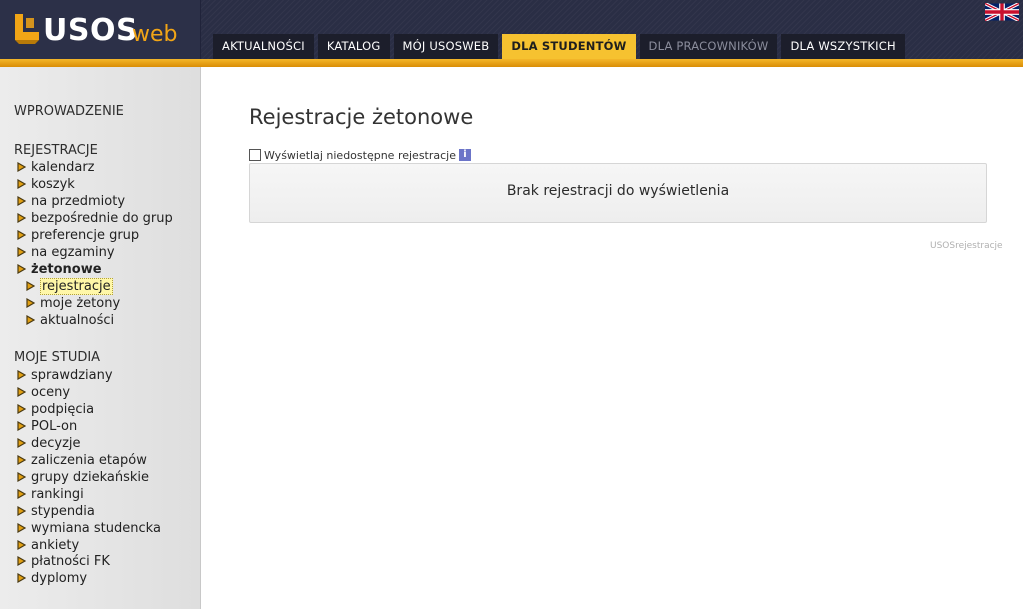 This screenshot has height=609, width=1023. I want to click on tab-aktualnosci: AKTUALNOŚCI, so click(263, 46).